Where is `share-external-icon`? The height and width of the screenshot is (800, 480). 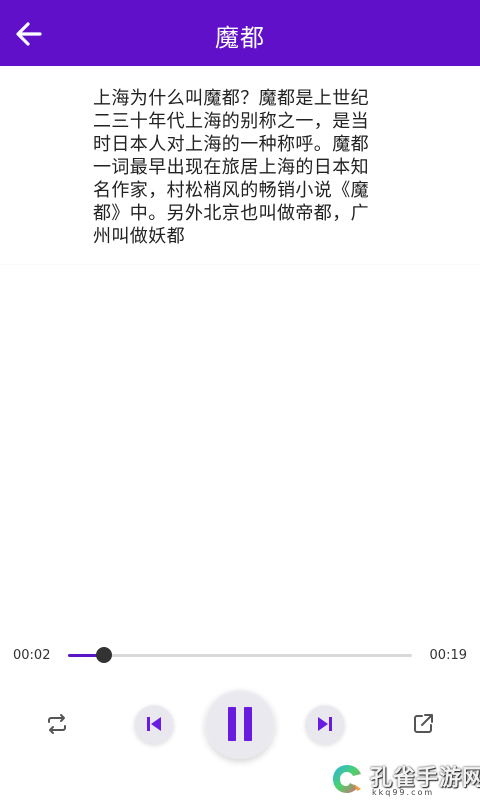 share-external-icon is located at coordinates (423, 723).